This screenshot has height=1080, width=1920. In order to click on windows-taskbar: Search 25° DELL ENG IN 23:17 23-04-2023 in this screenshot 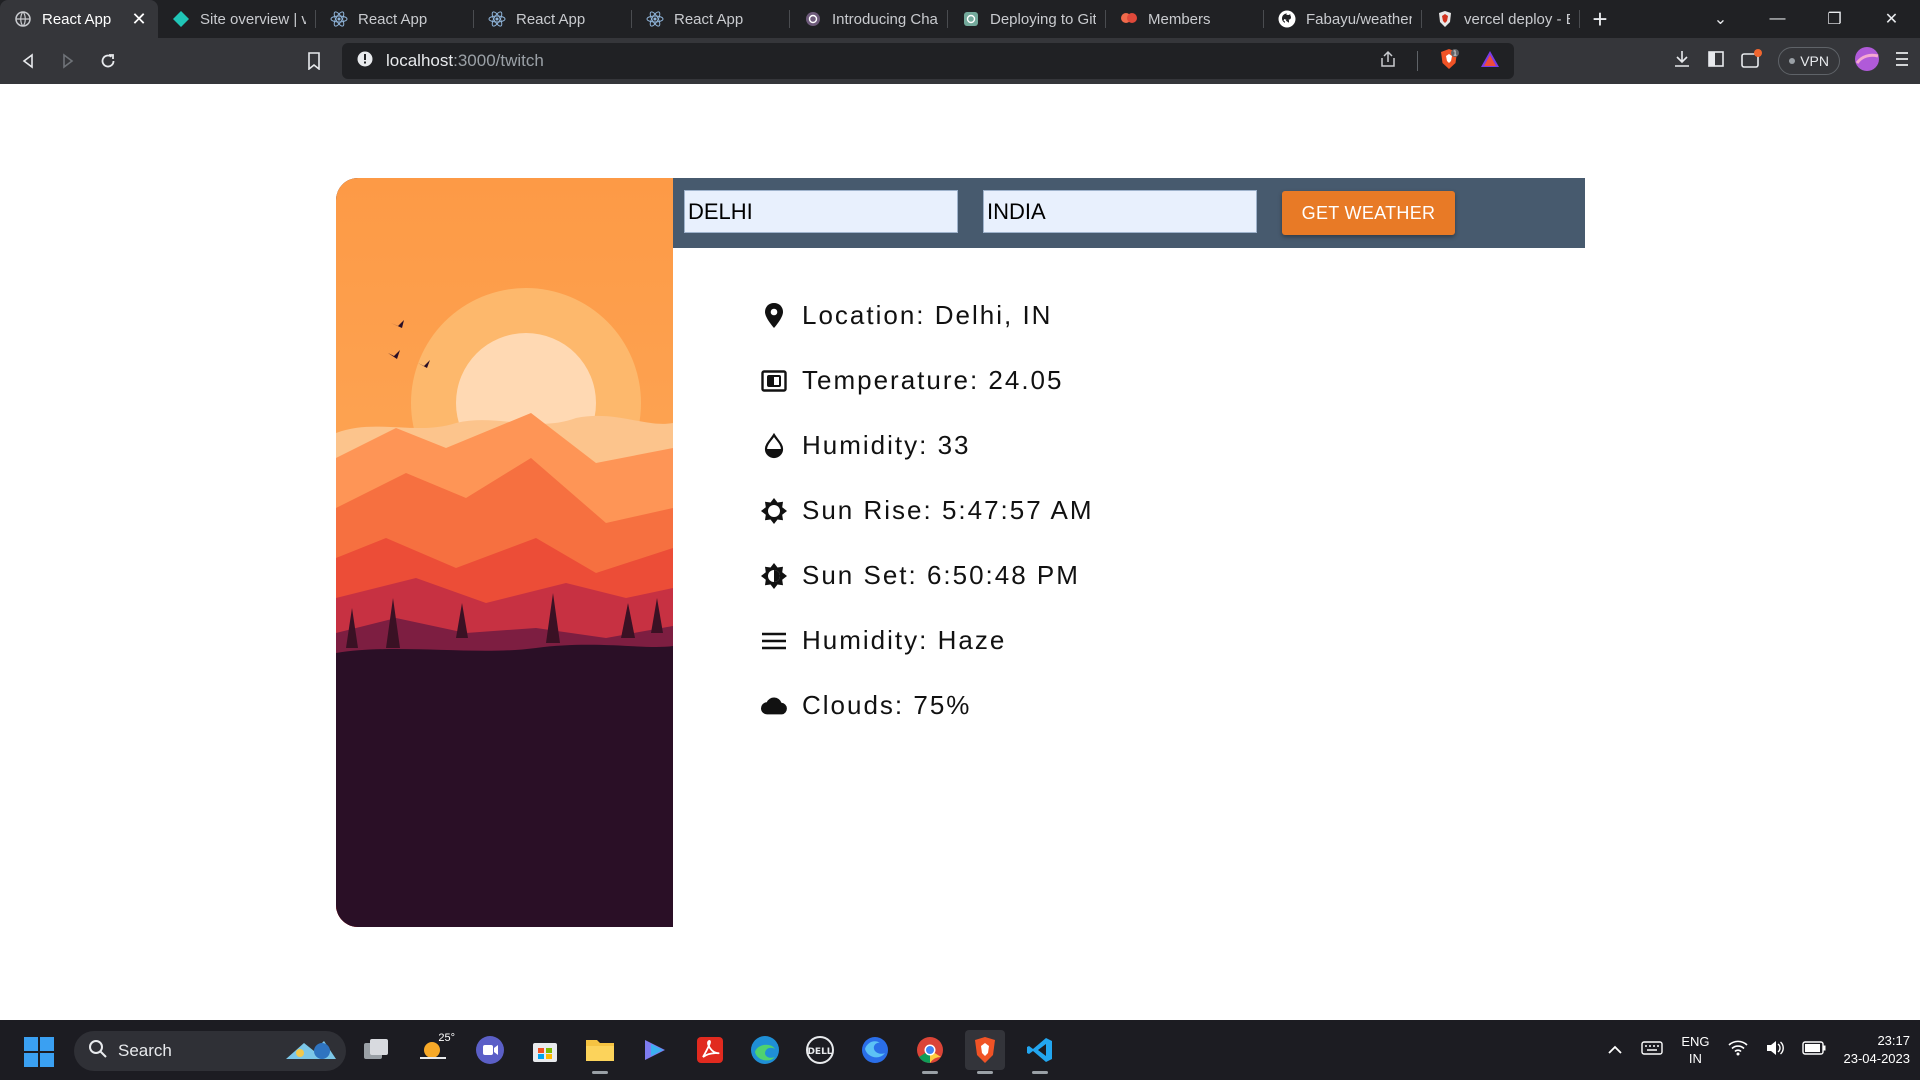, I will do `click(960, 1050)`.